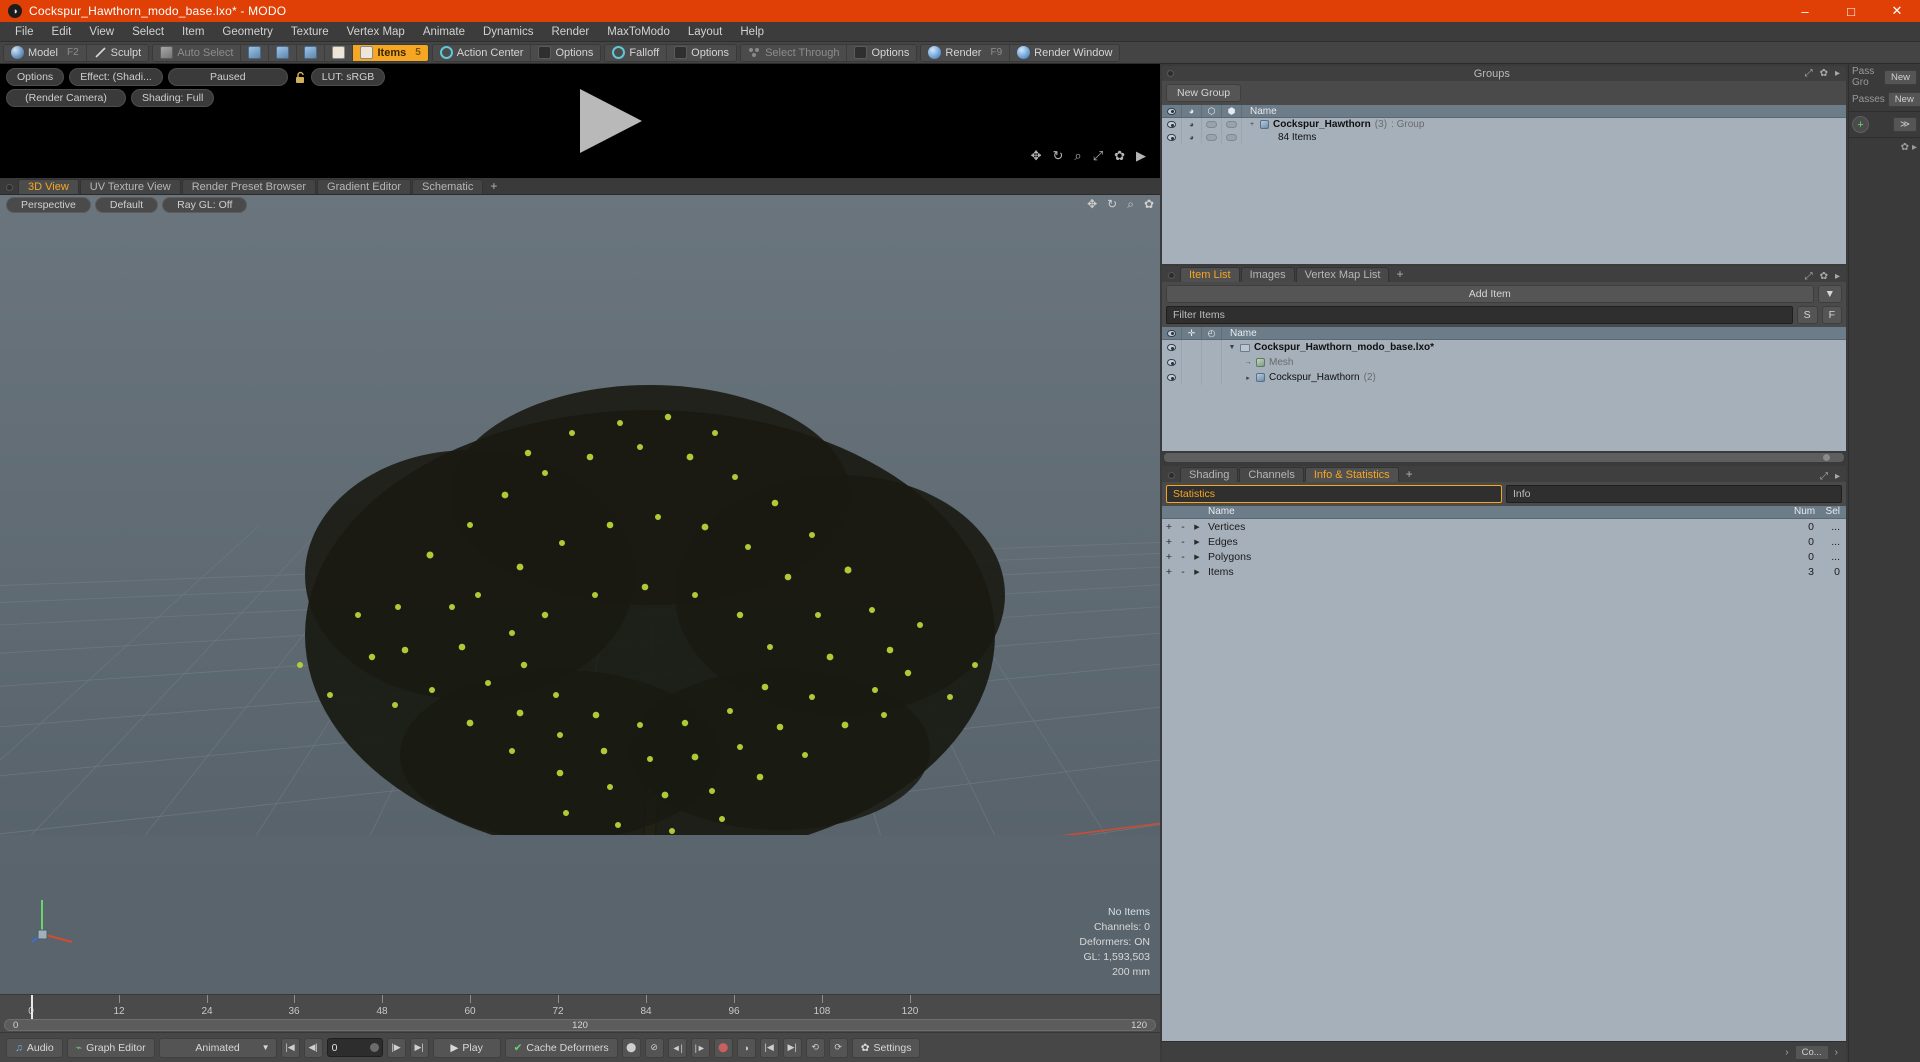 This screenshot has width=1920, height=1062. I want to click on tab-render-preset-browser: Render Preset Browser, so click(249, 186).